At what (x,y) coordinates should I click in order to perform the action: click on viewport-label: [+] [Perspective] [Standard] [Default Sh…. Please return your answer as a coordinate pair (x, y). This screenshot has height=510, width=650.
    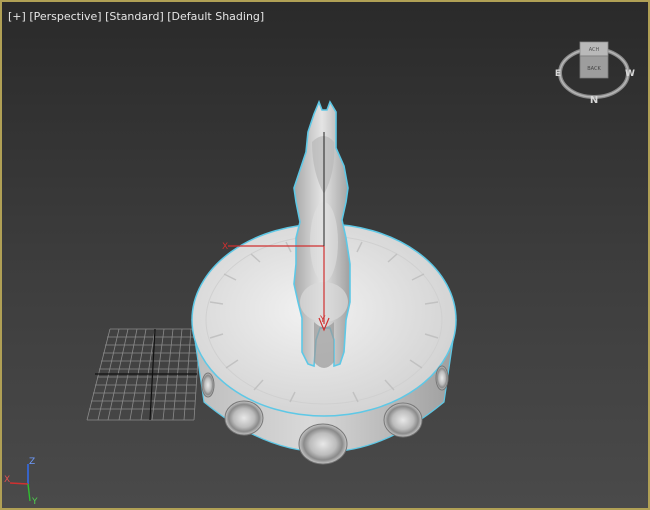
    Looking at the image, I should click on (136, 16).